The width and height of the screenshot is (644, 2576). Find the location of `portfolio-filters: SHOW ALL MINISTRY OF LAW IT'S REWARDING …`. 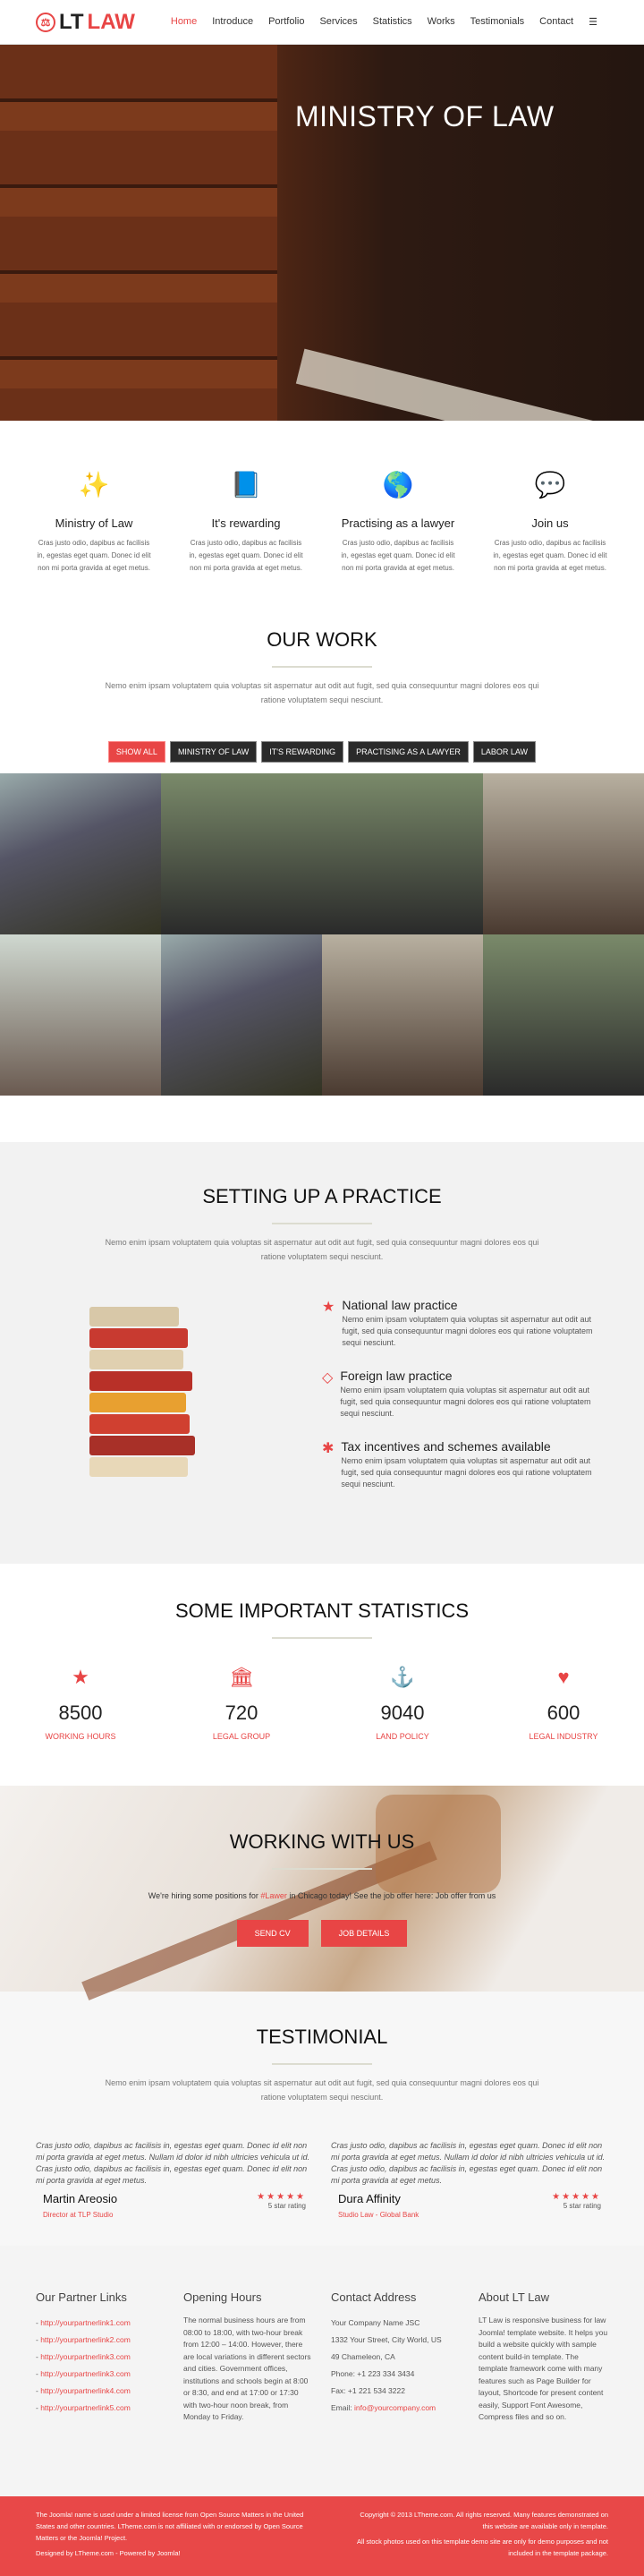

portfolio-filters: SHOW ALL MINISTRY OF LAW IT'S REWARDING … is located at coordinates (322, 752).